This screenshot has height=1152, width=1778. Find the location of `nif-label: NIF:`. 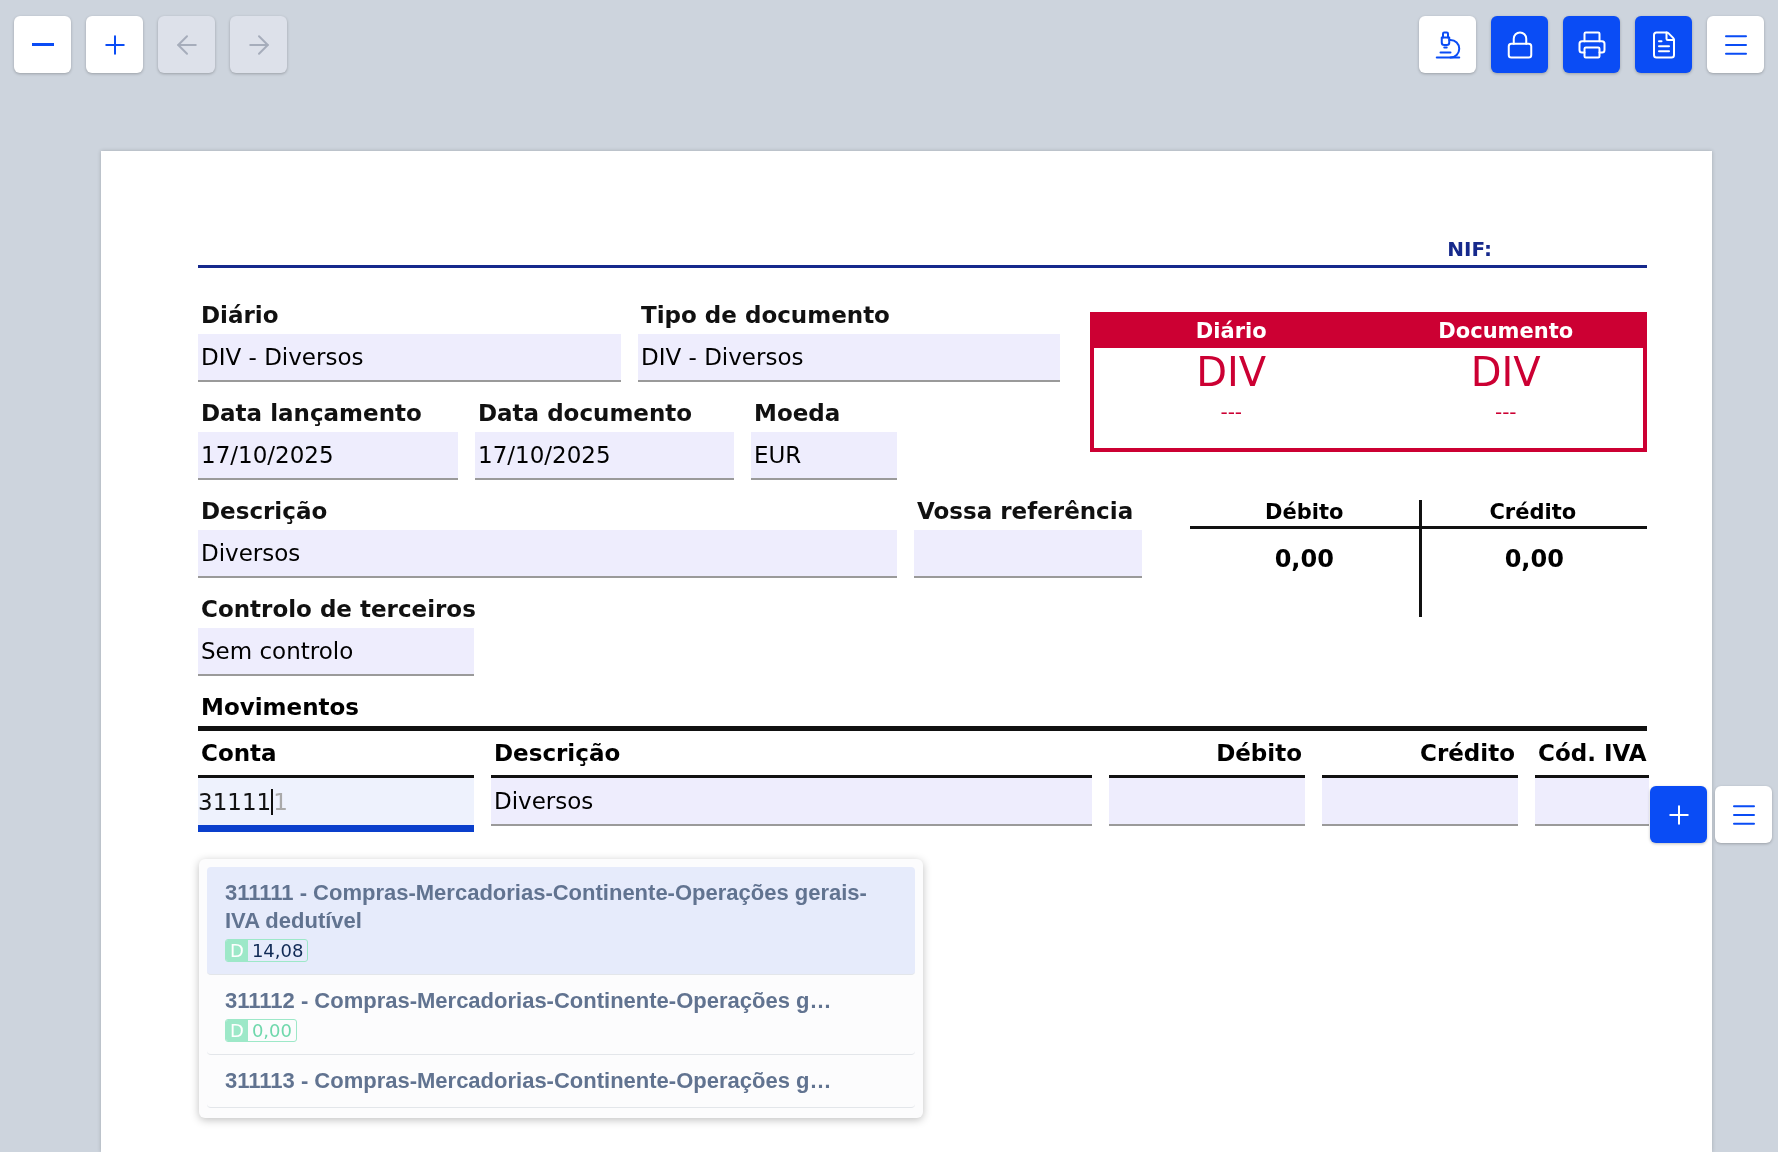

nif-label: NIF: is located at coordinates (1469, 249).